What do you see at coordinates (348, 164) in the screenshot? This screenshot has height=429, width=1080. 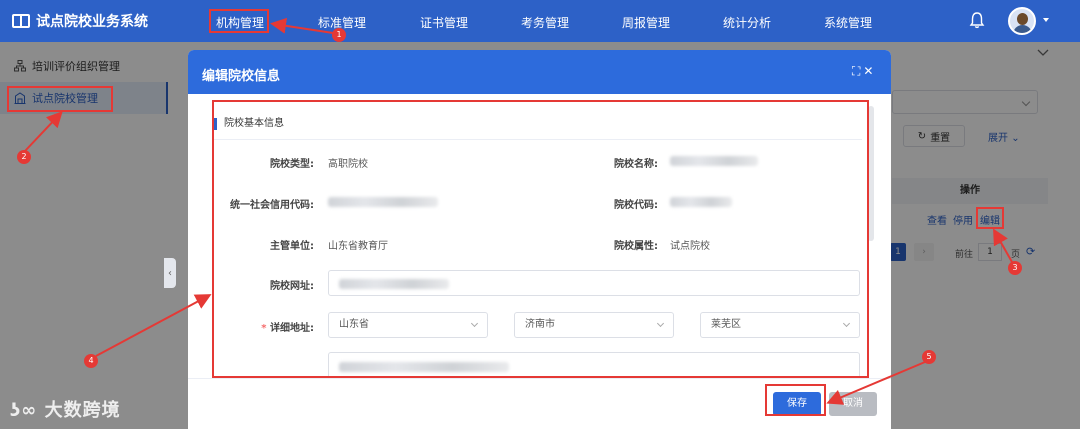 I see `type-value: 高职院校` at bounding box center [348, 164].